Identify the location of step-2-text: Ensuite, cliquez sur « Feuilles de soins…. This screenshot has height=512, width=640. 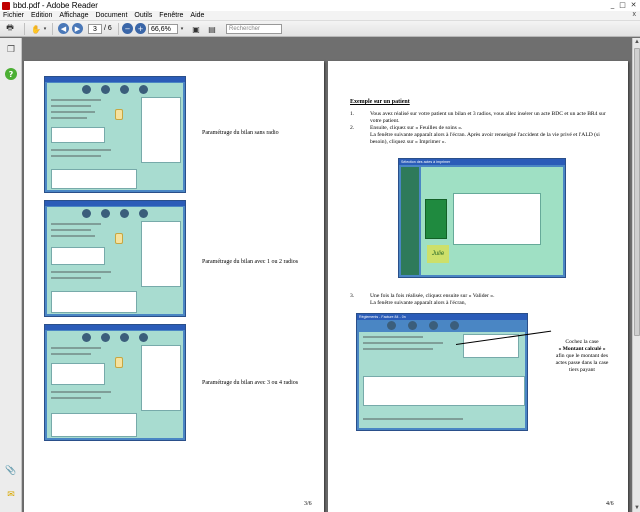
(416, 128).